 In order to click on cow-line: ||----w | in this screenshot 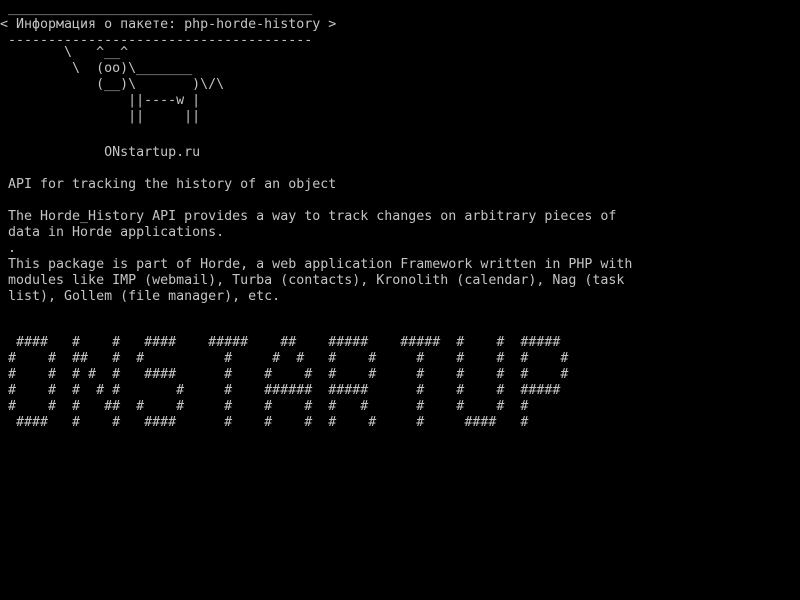, I will do `click(100, 100)`.